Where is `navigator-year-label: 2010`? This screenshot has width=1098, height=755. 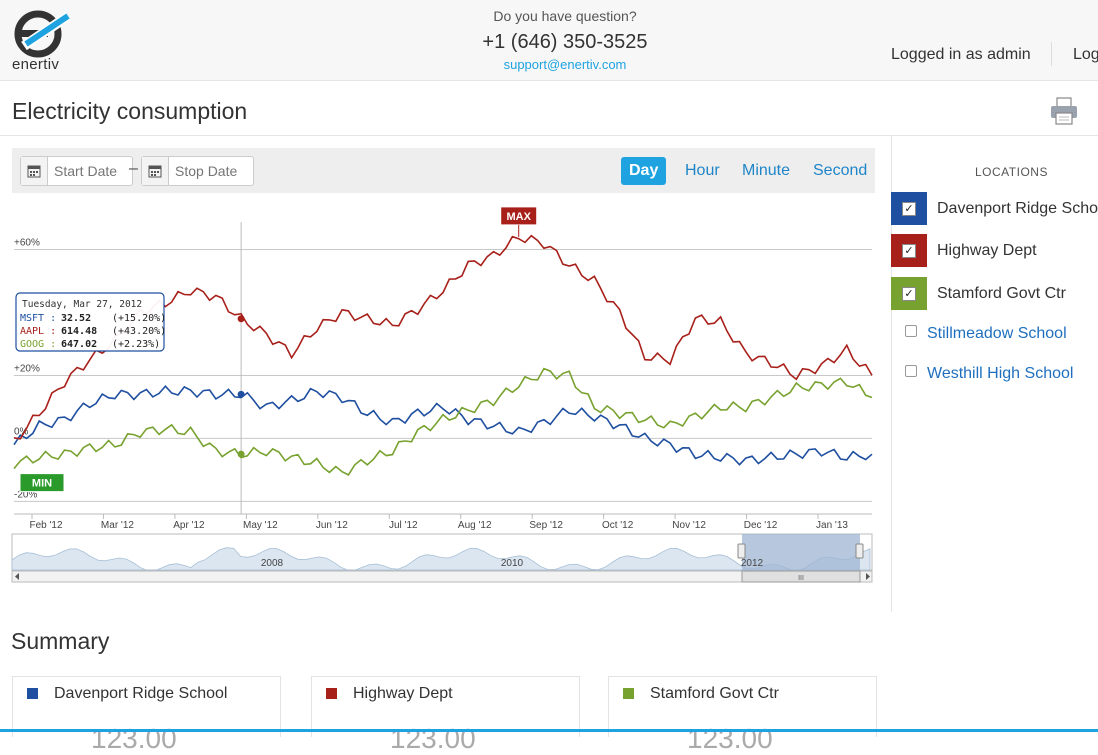 navigator-year-label: 2010 is located at coordinates (512, 563).